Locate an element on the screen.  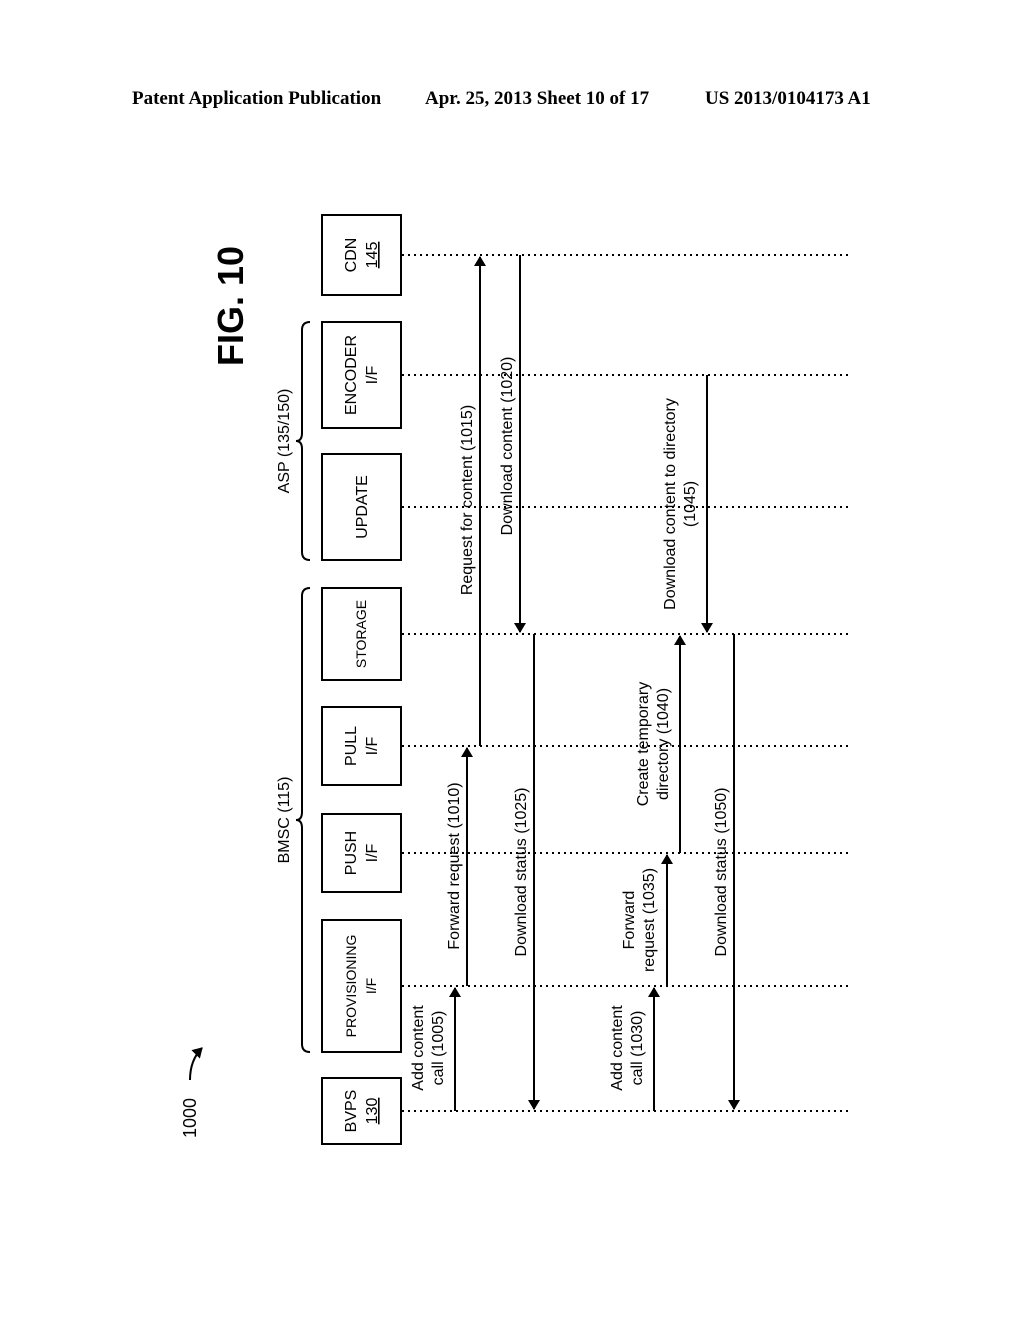
svg-text: Create temporary is located at coordinates (643, 744).